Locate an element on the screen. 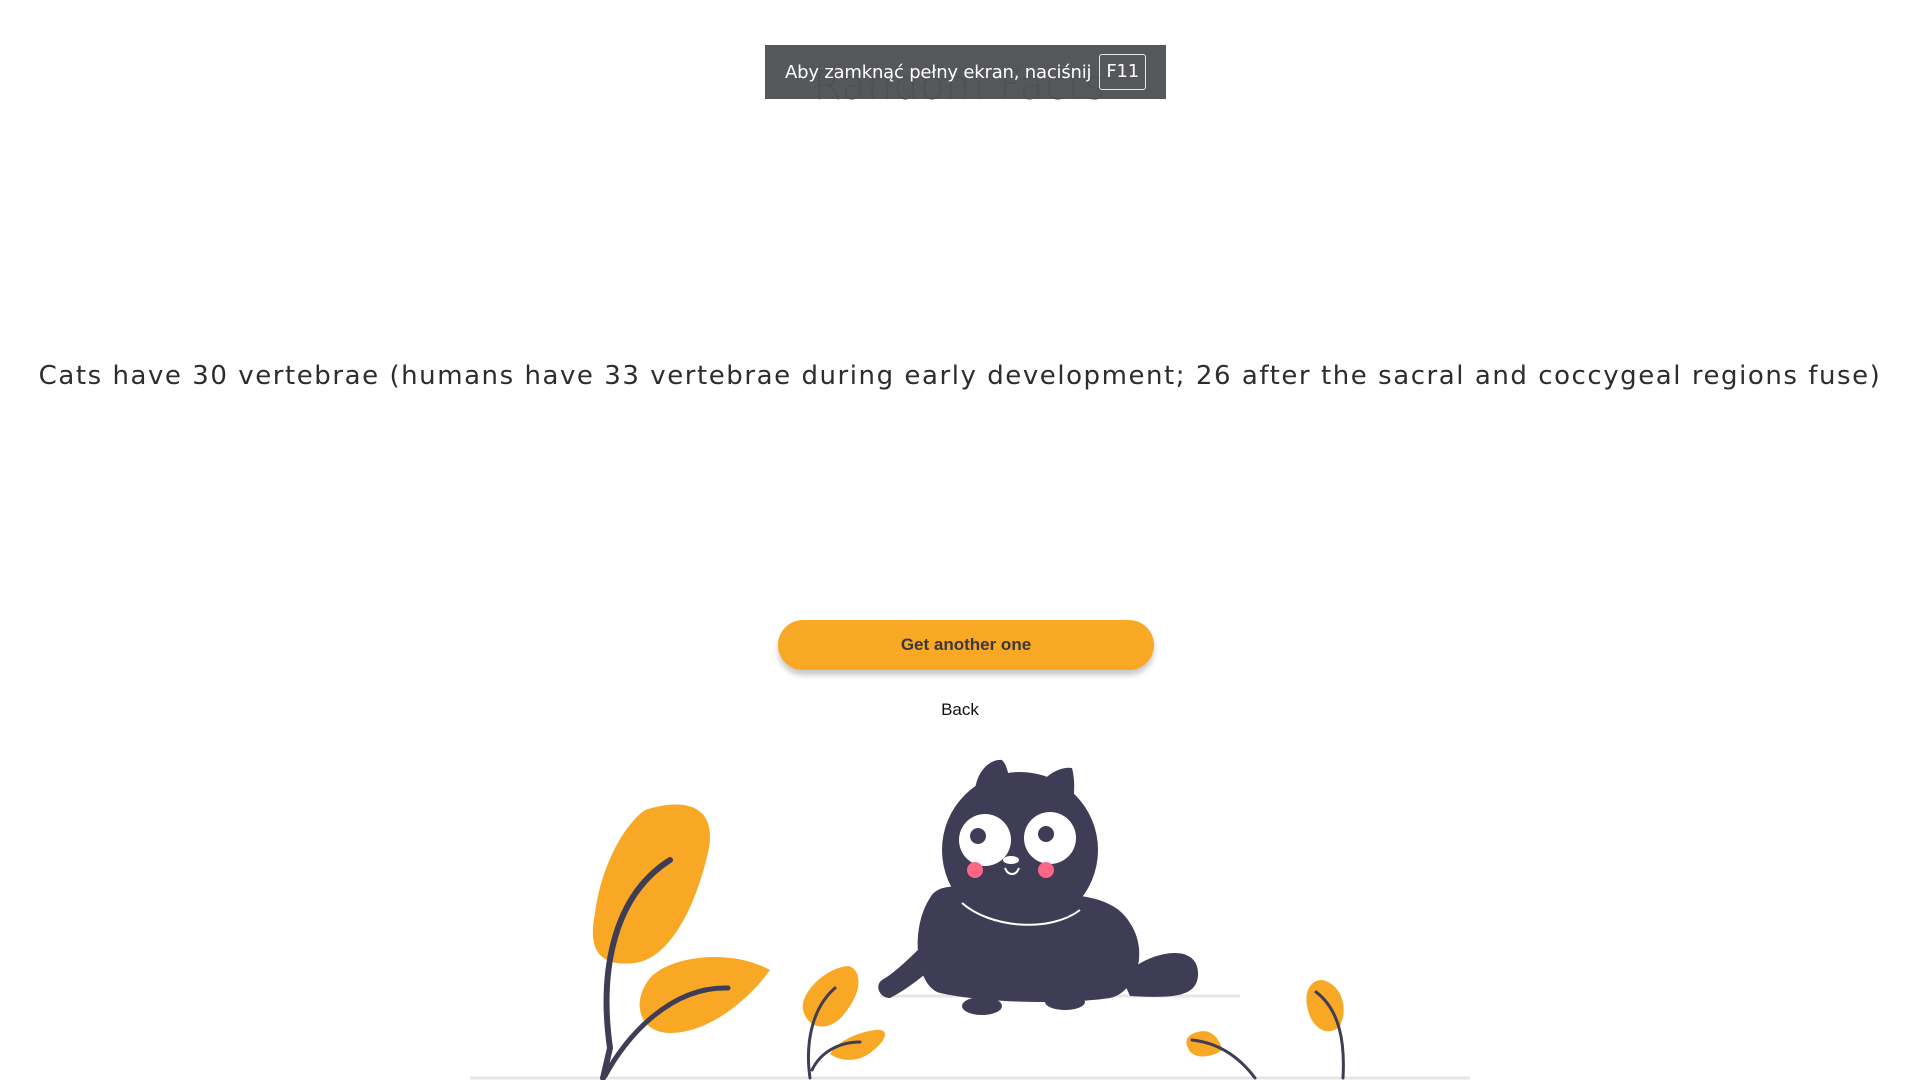  small-plant-left-icon is located at coordinates (844, 1023).